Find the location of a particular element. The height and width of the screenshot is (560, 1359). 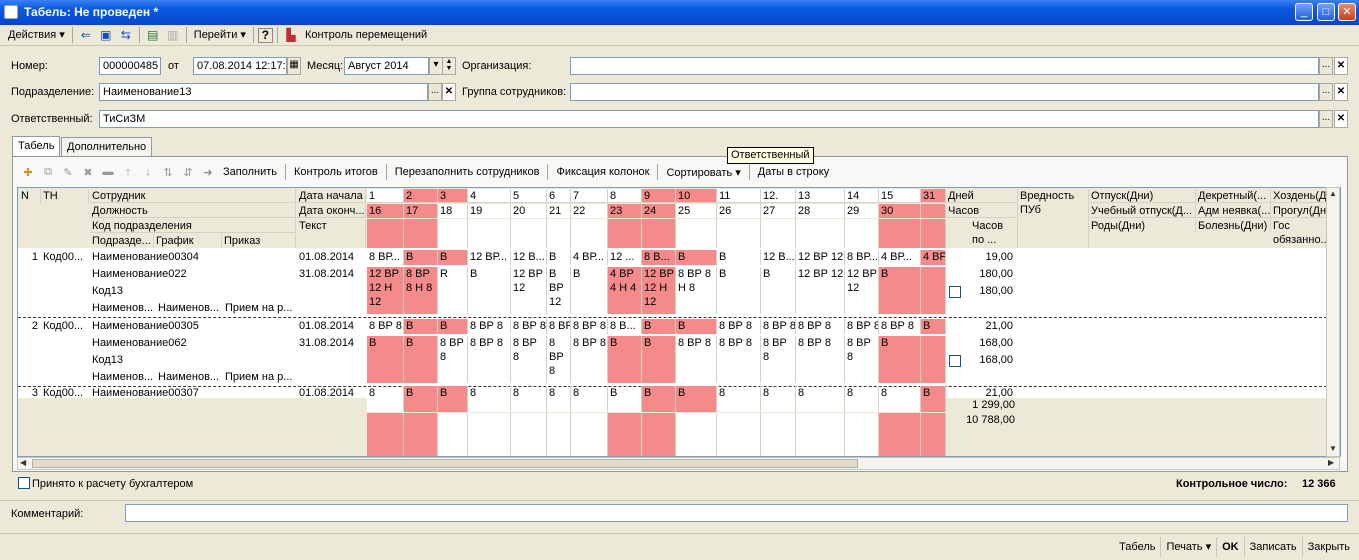

minimize-button: _ is located at coordinates (1304, 12).